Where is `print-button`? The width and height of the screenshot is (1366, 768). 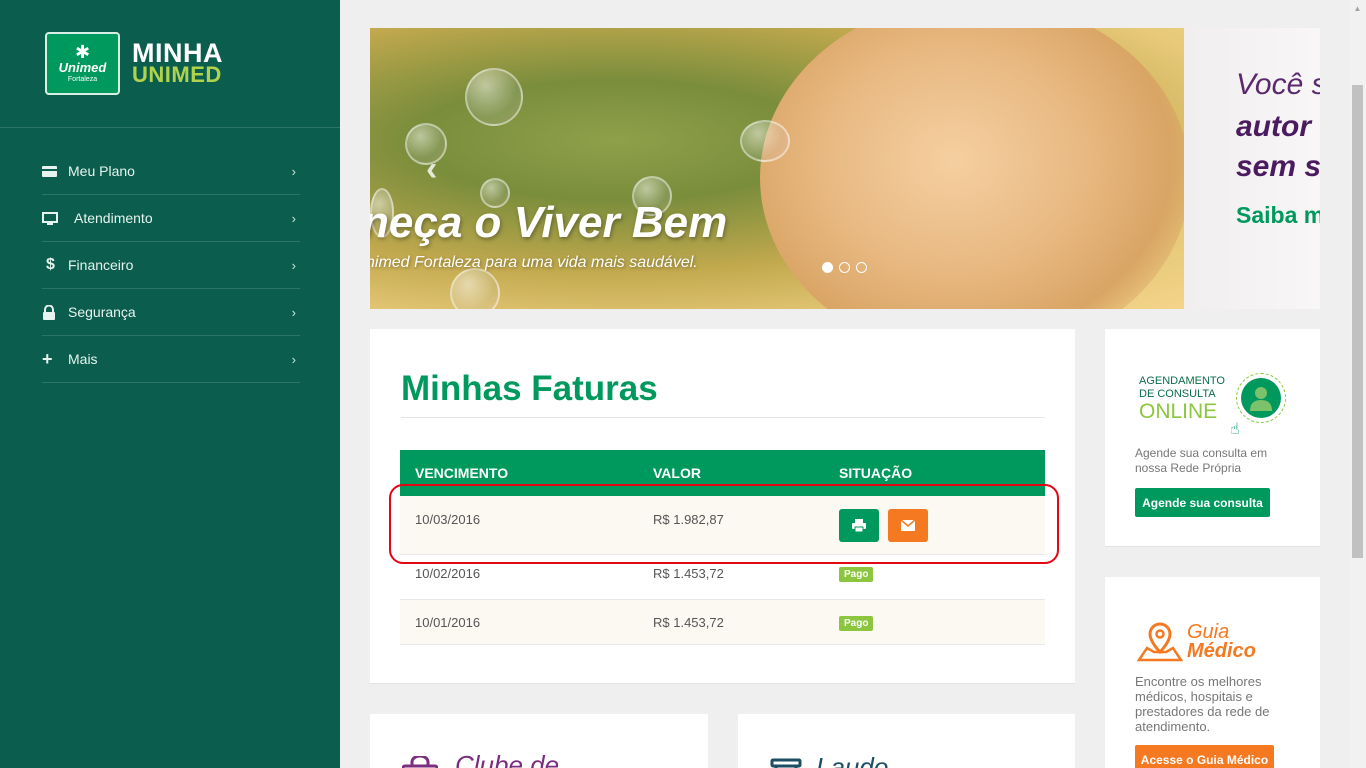 print-button is located at coordinates (859, 525).